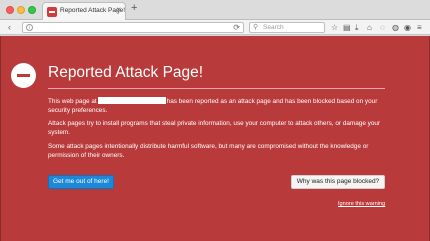 The image size is (430, 241). What do you see at coordinates (81, 182) in the screenshot?
I see `get-me-out-button: Get me out of here!` at bounding box center [81, 182].